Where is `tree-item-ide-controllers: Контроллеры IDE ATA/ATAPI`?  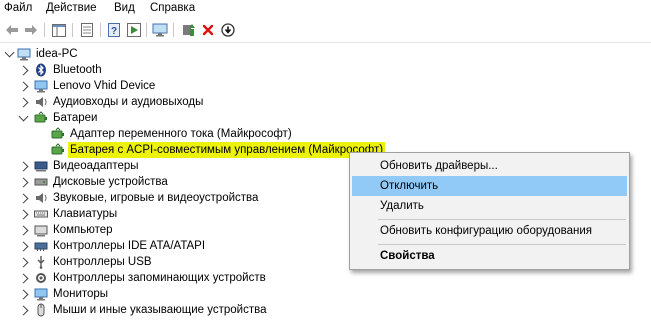
tree-item-ide-controllers: Контроллеры IDE ATA/ATAPI is located at coordinates (110, 246).